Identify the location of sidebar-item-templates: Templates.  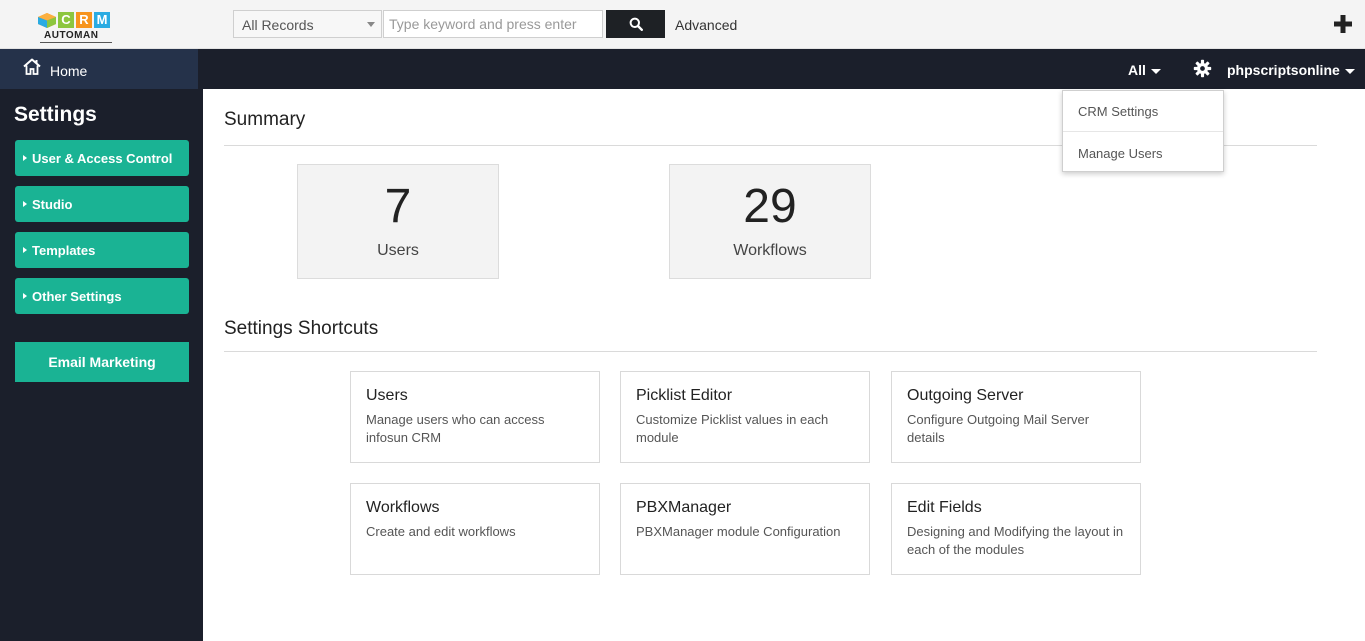
(102, 250).